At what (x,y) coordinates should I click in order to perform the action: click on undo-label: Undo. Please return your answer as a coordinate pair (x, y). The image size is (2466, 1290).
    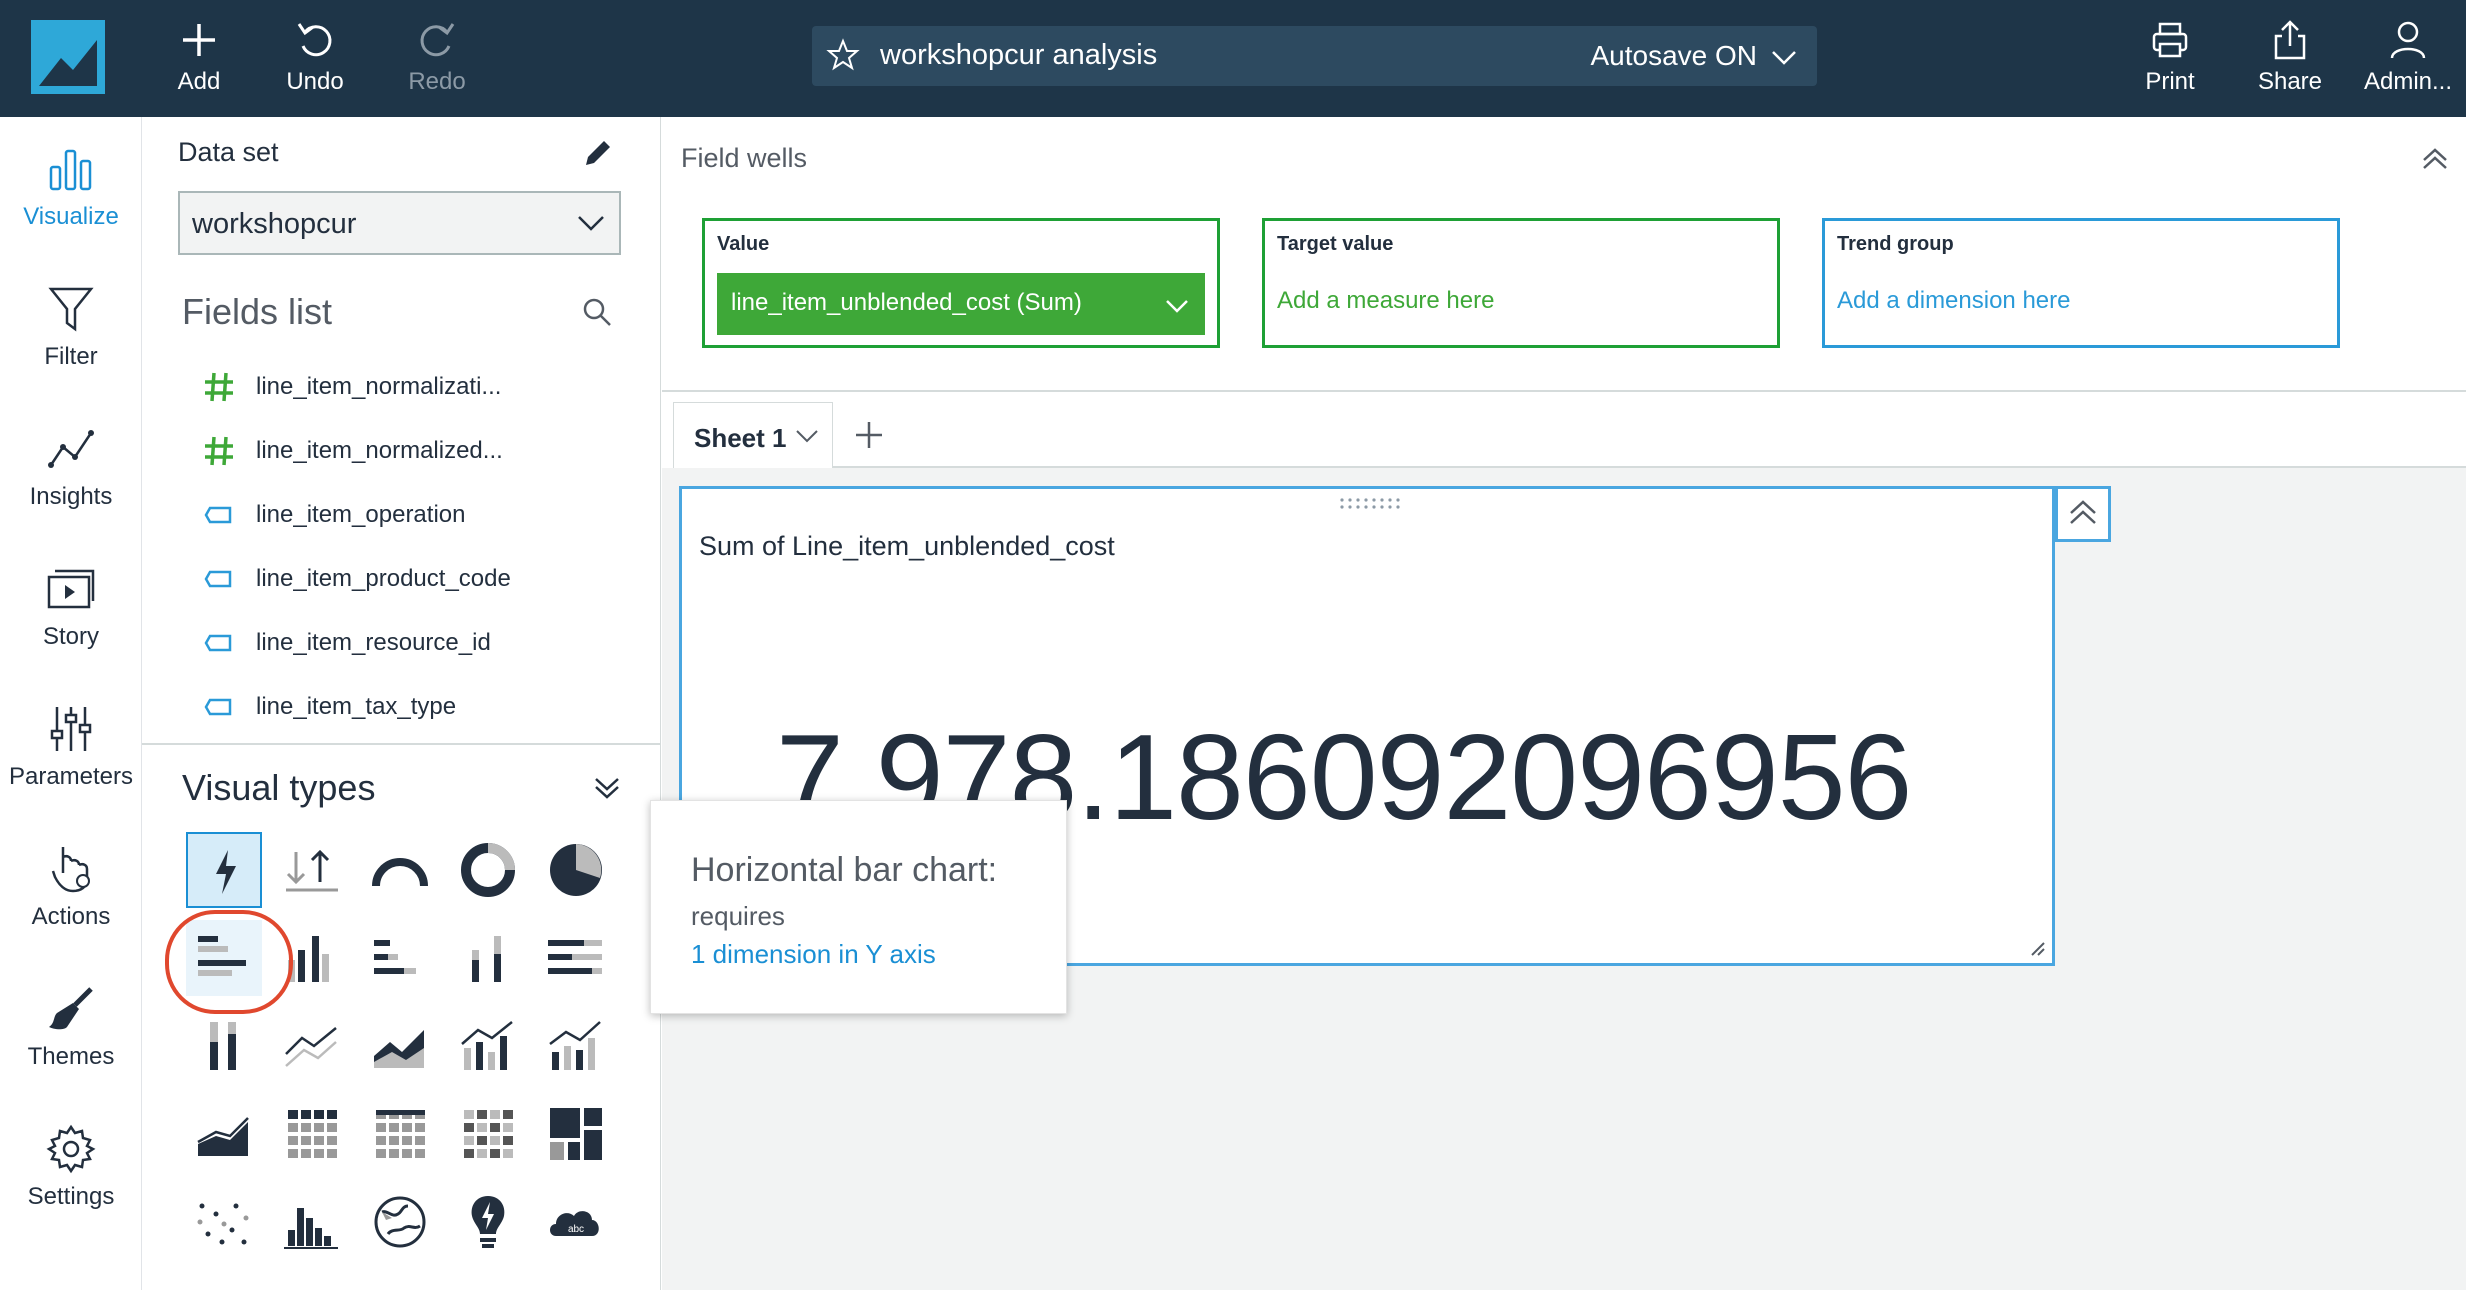
    Looking at the image, I should click on (315, 81).